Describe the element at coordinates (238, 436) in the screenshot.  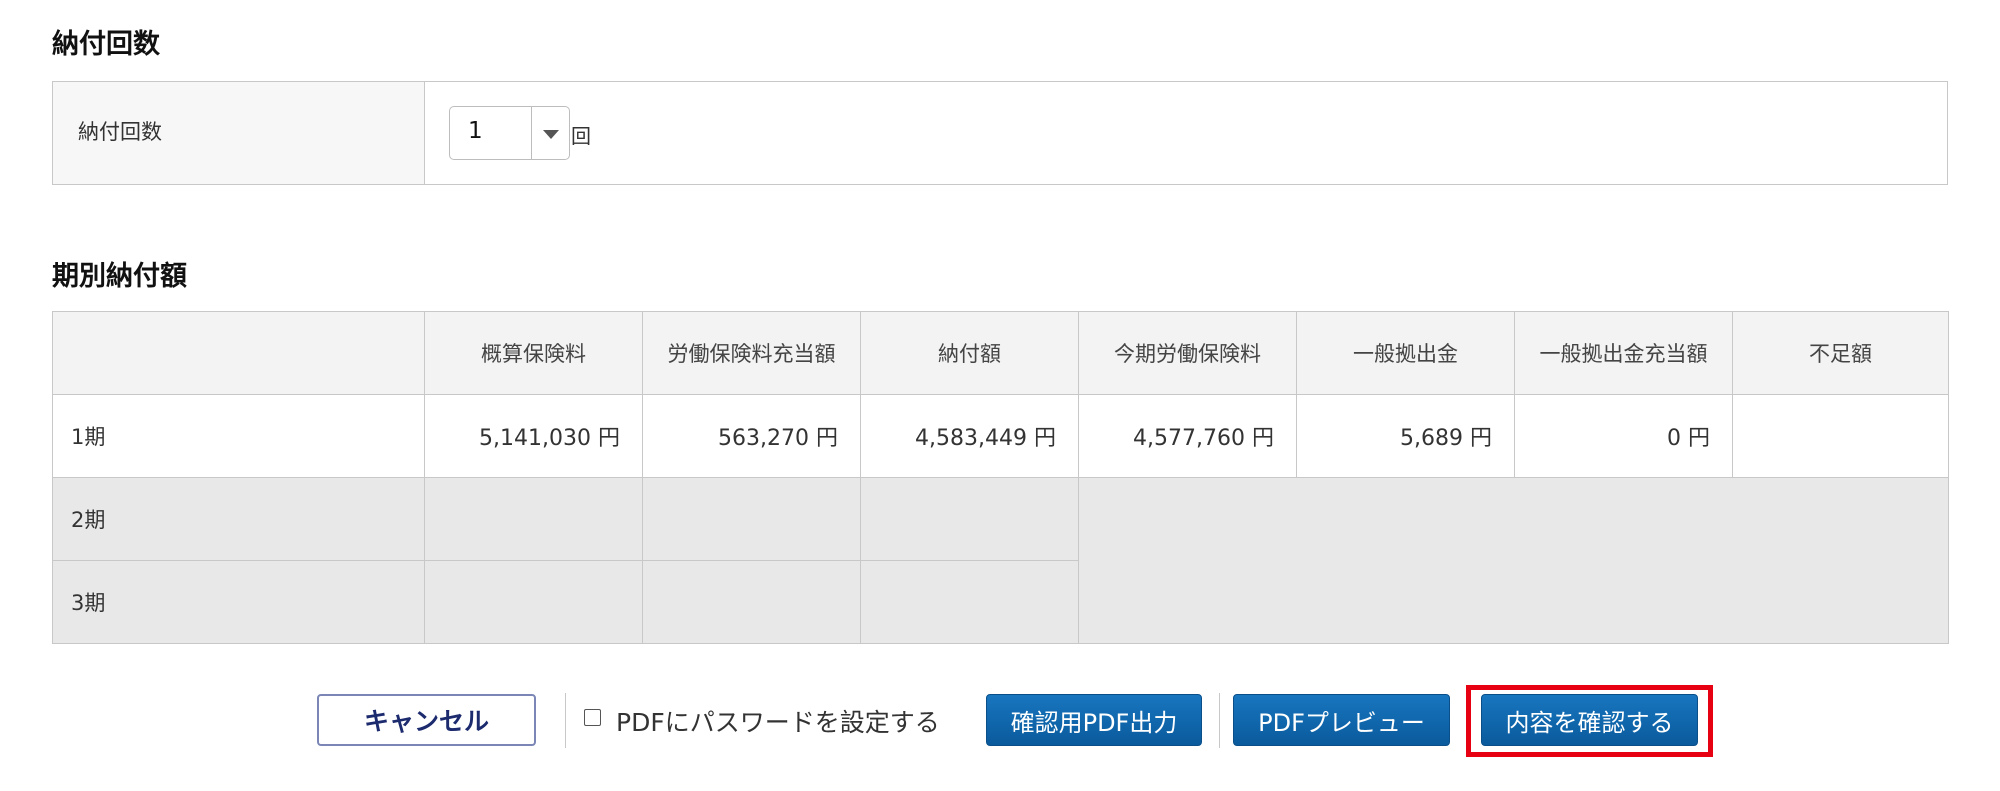
I see `row-label: 1期` at that location.